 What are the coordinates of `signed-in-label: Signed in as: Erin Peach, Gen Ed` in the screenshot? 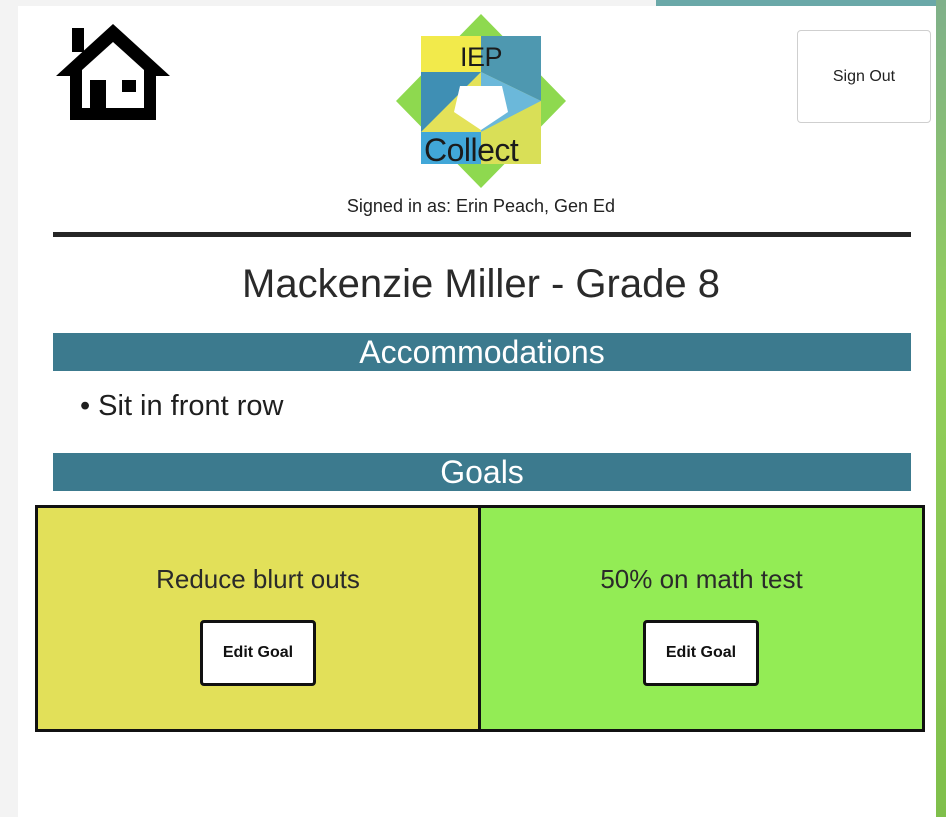 It's located at (481, 206).